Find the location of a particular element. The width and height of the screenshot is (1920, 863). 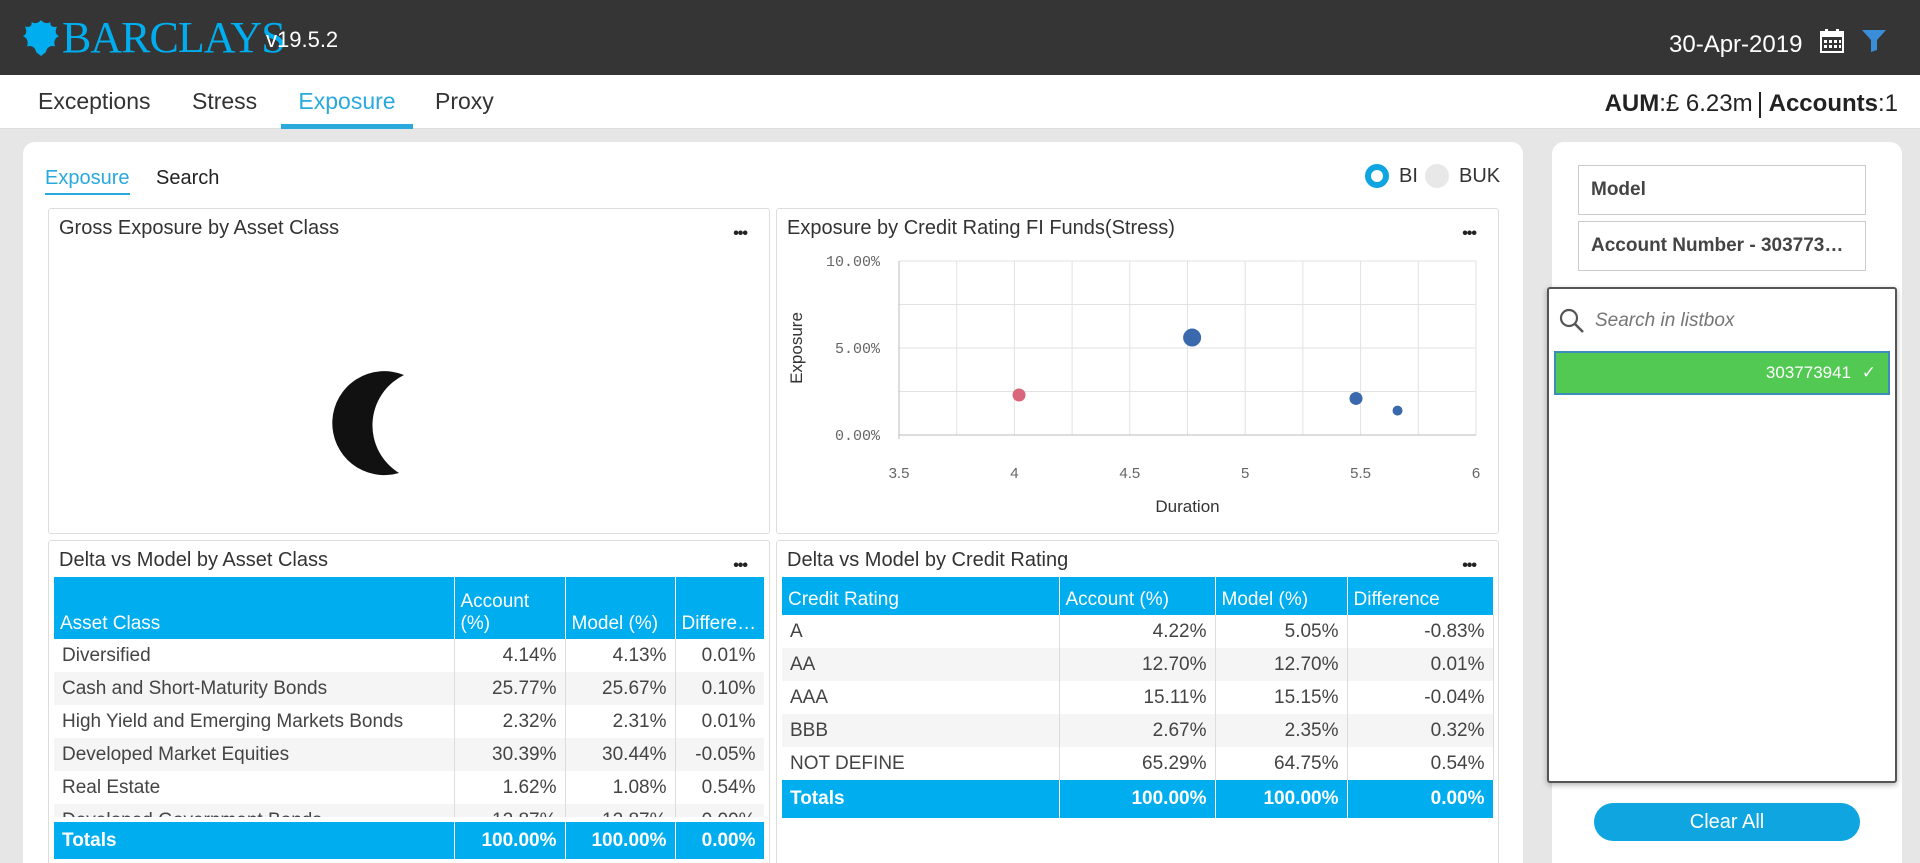

difference-cell: -0.05% is located at coordinates (719, 754).